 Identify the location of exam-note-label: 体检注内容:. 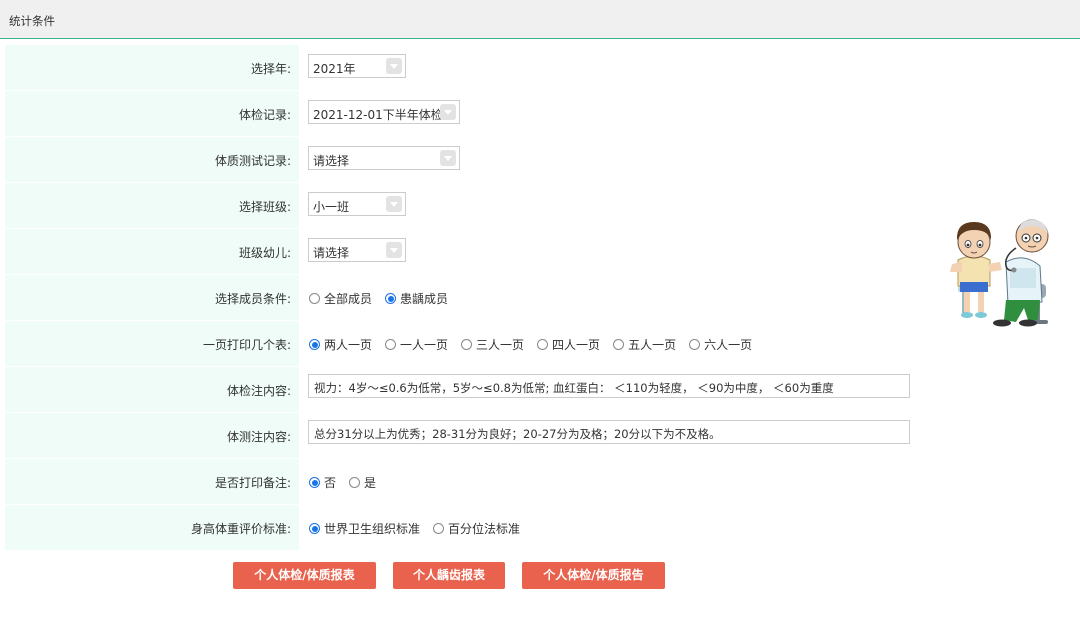
(258, 391).